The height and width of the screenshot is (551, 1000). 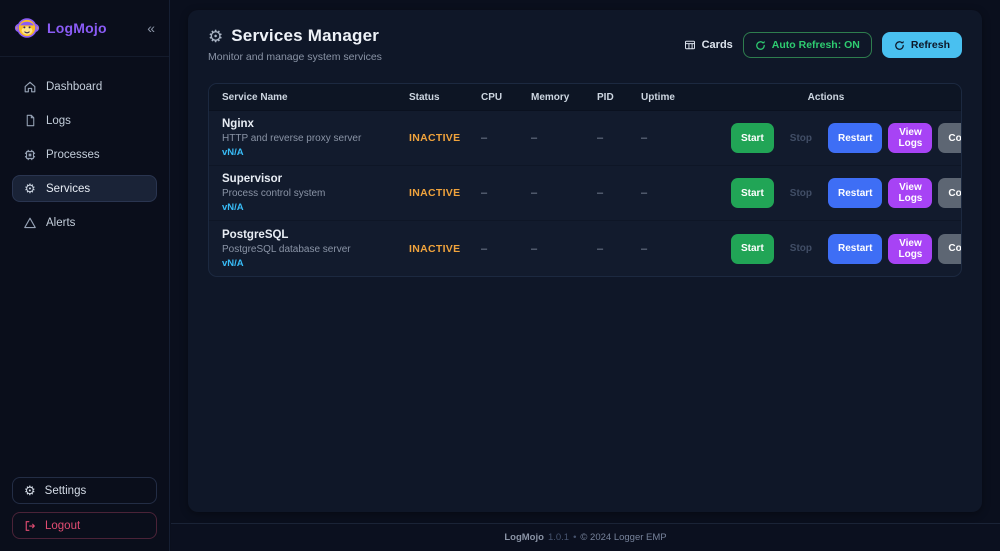 What do you see at coordinates (77, 28) in the screenshot?
I see `app-name: LogMojo` at bounding box center [77, 28].